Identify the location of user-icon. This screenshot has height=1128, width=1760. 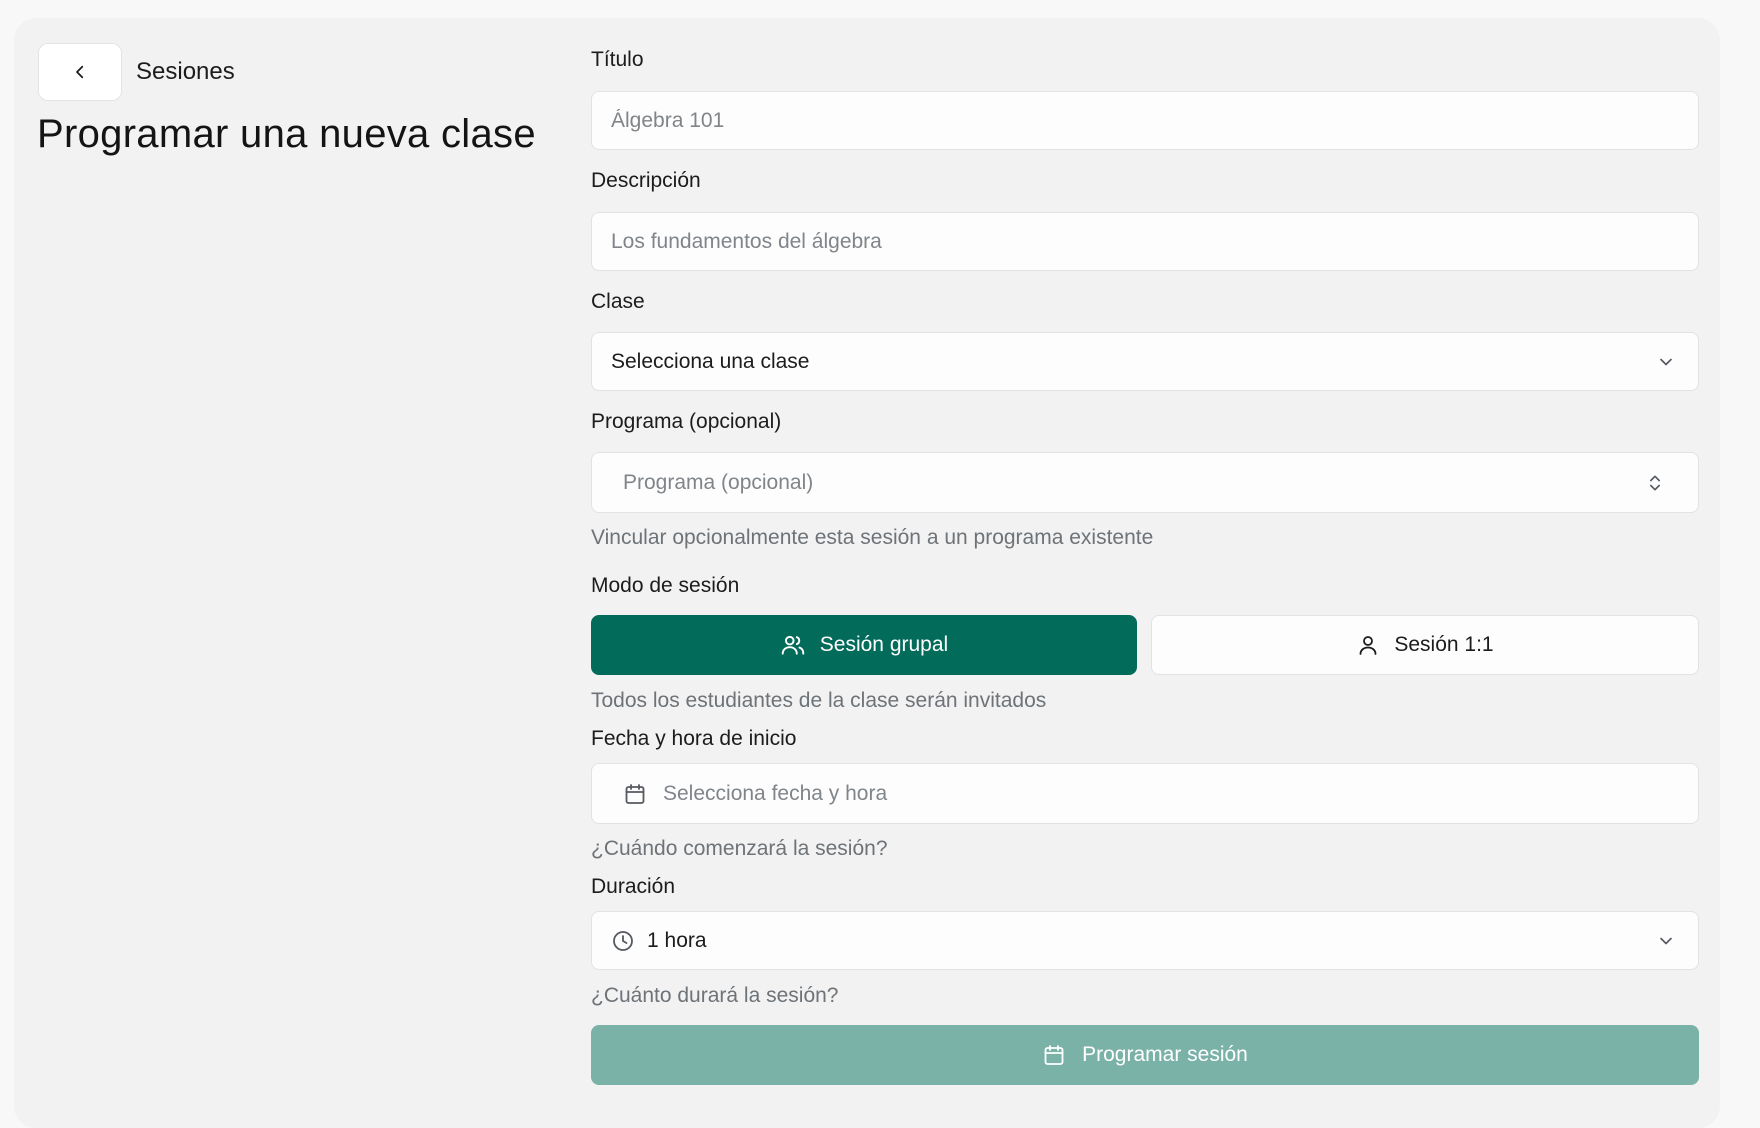
(1368, 645).